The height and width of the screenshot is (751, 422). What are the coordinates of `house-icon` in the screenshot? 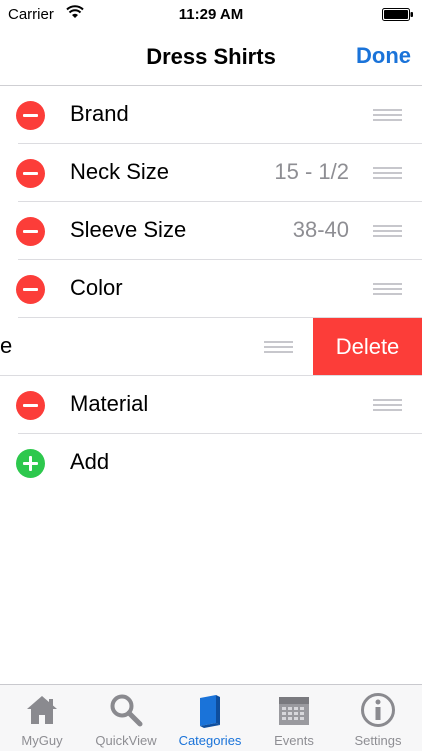 It's located at (42, 710).